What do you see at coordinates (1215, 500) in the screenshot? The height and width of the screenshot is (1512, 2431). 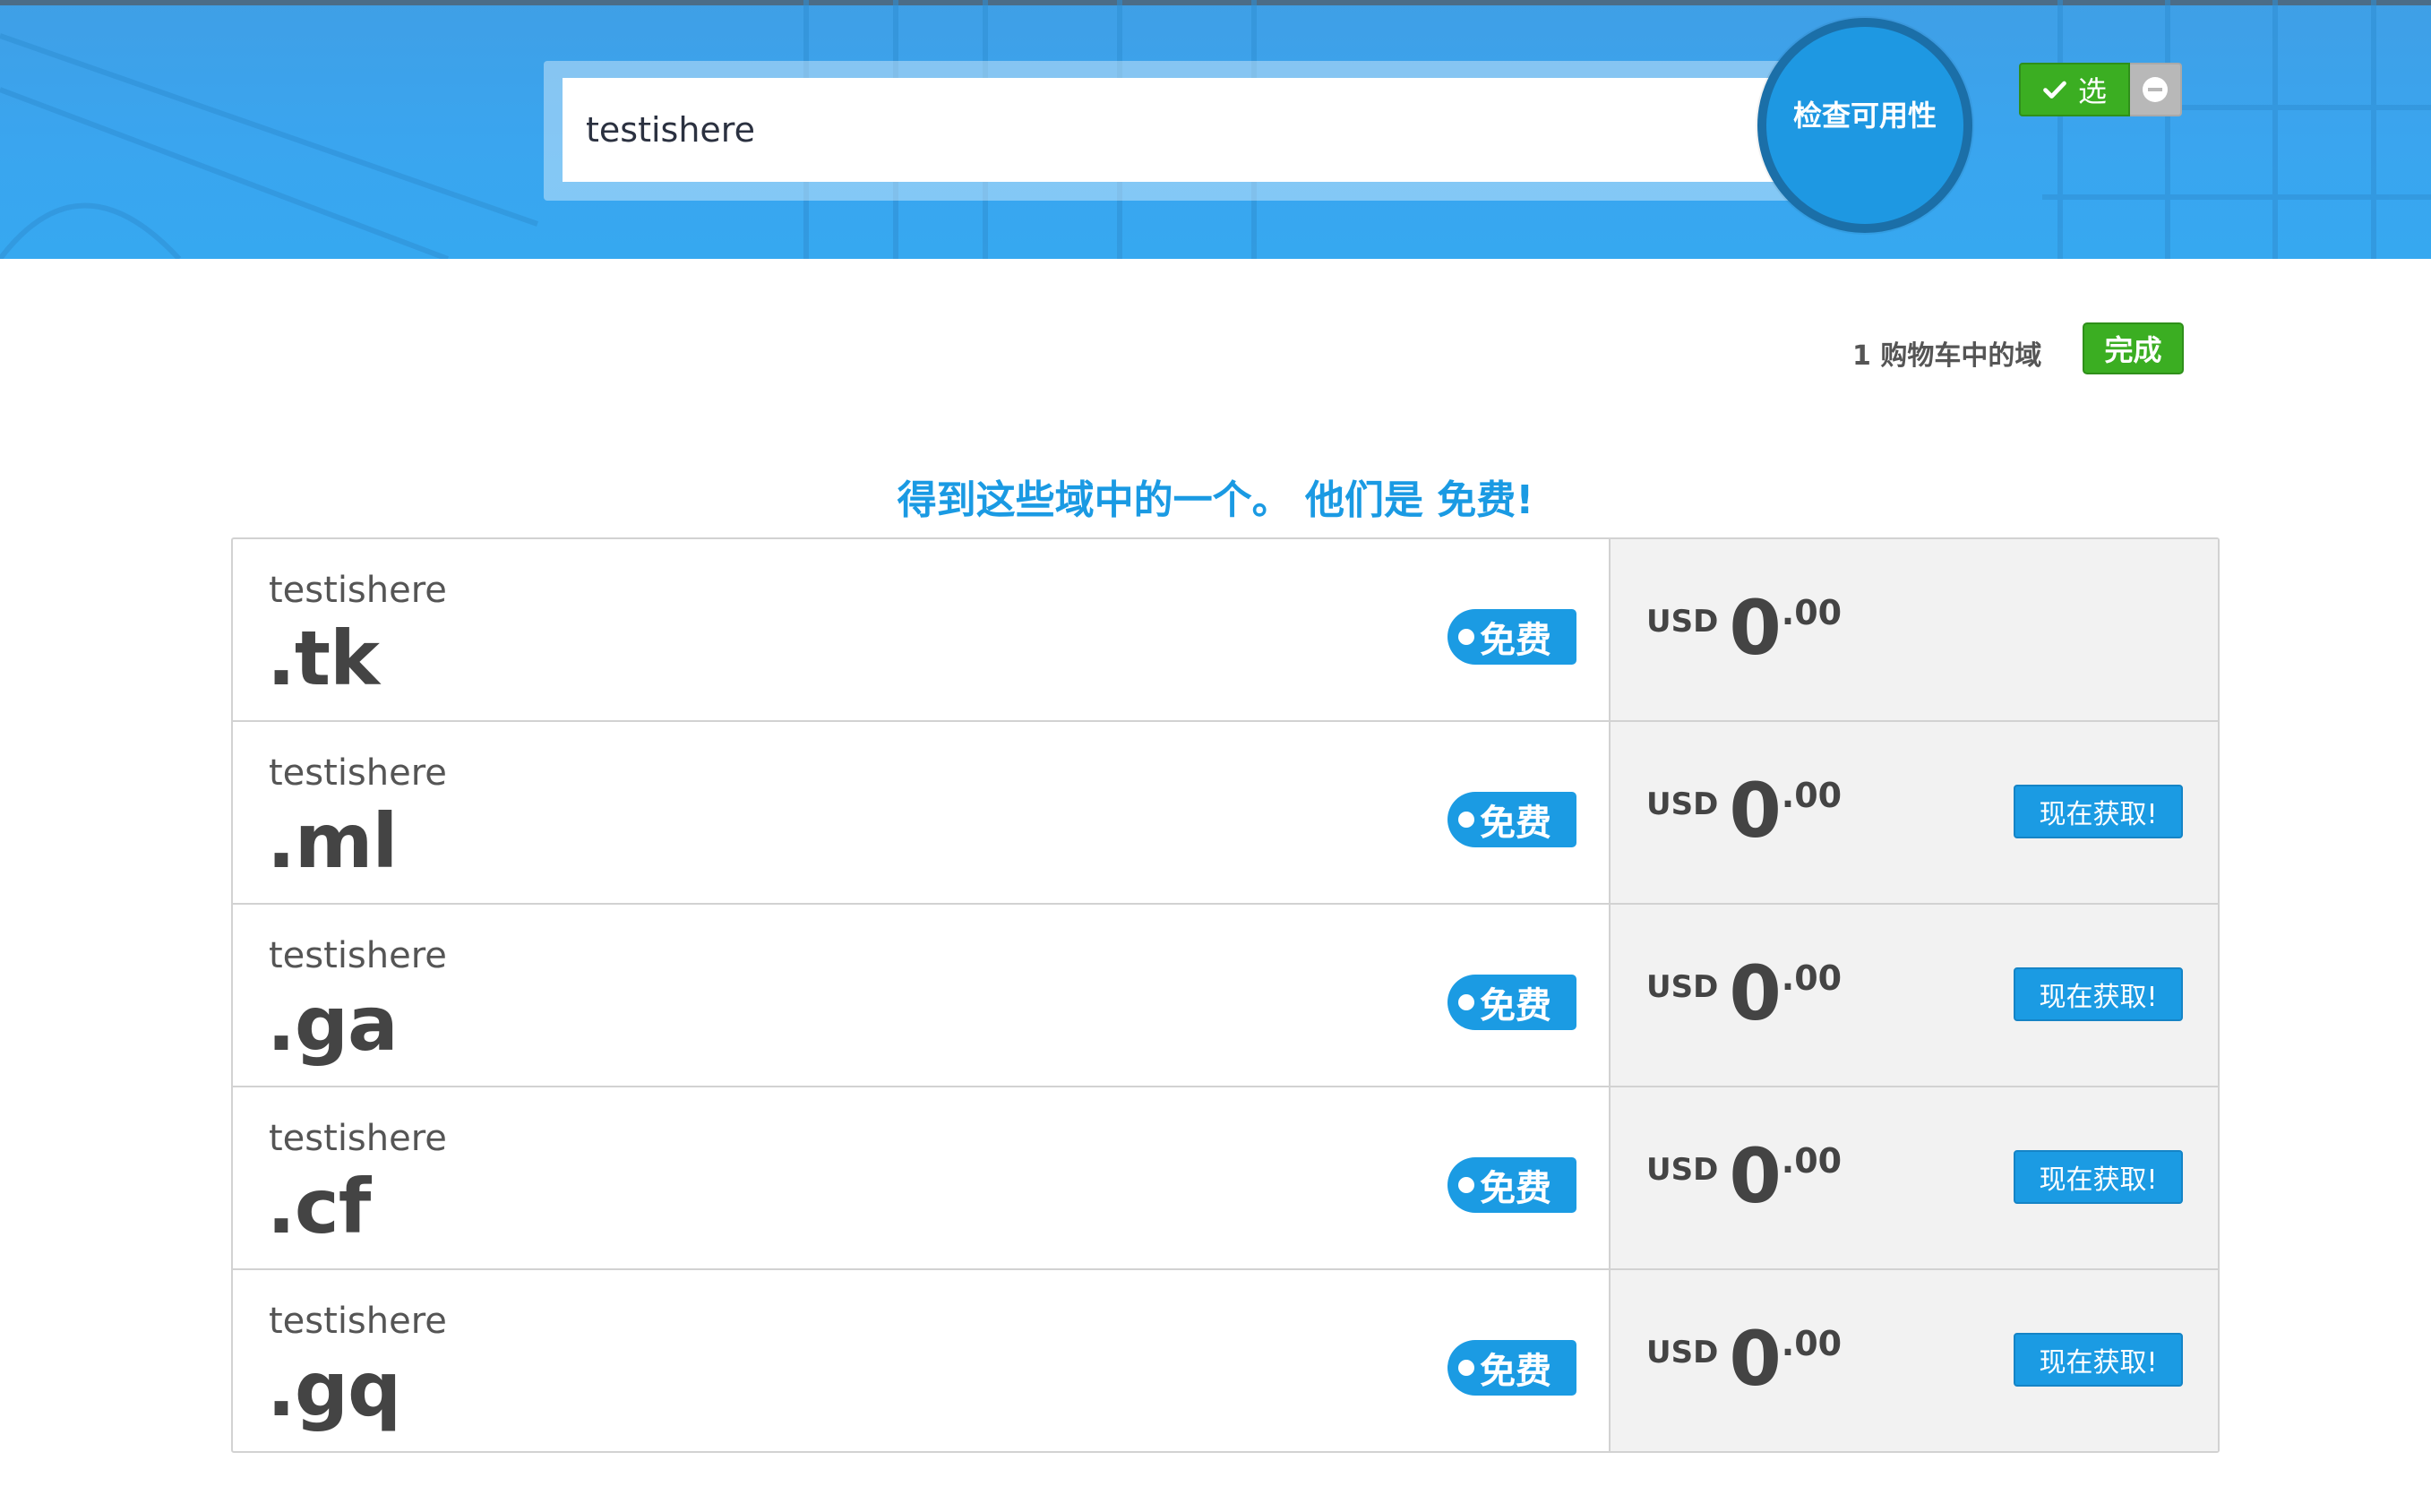 I see `free-domains-headline: 得到这些域中的一个。 他们是 免费!` at bounding box center [1215, 500].